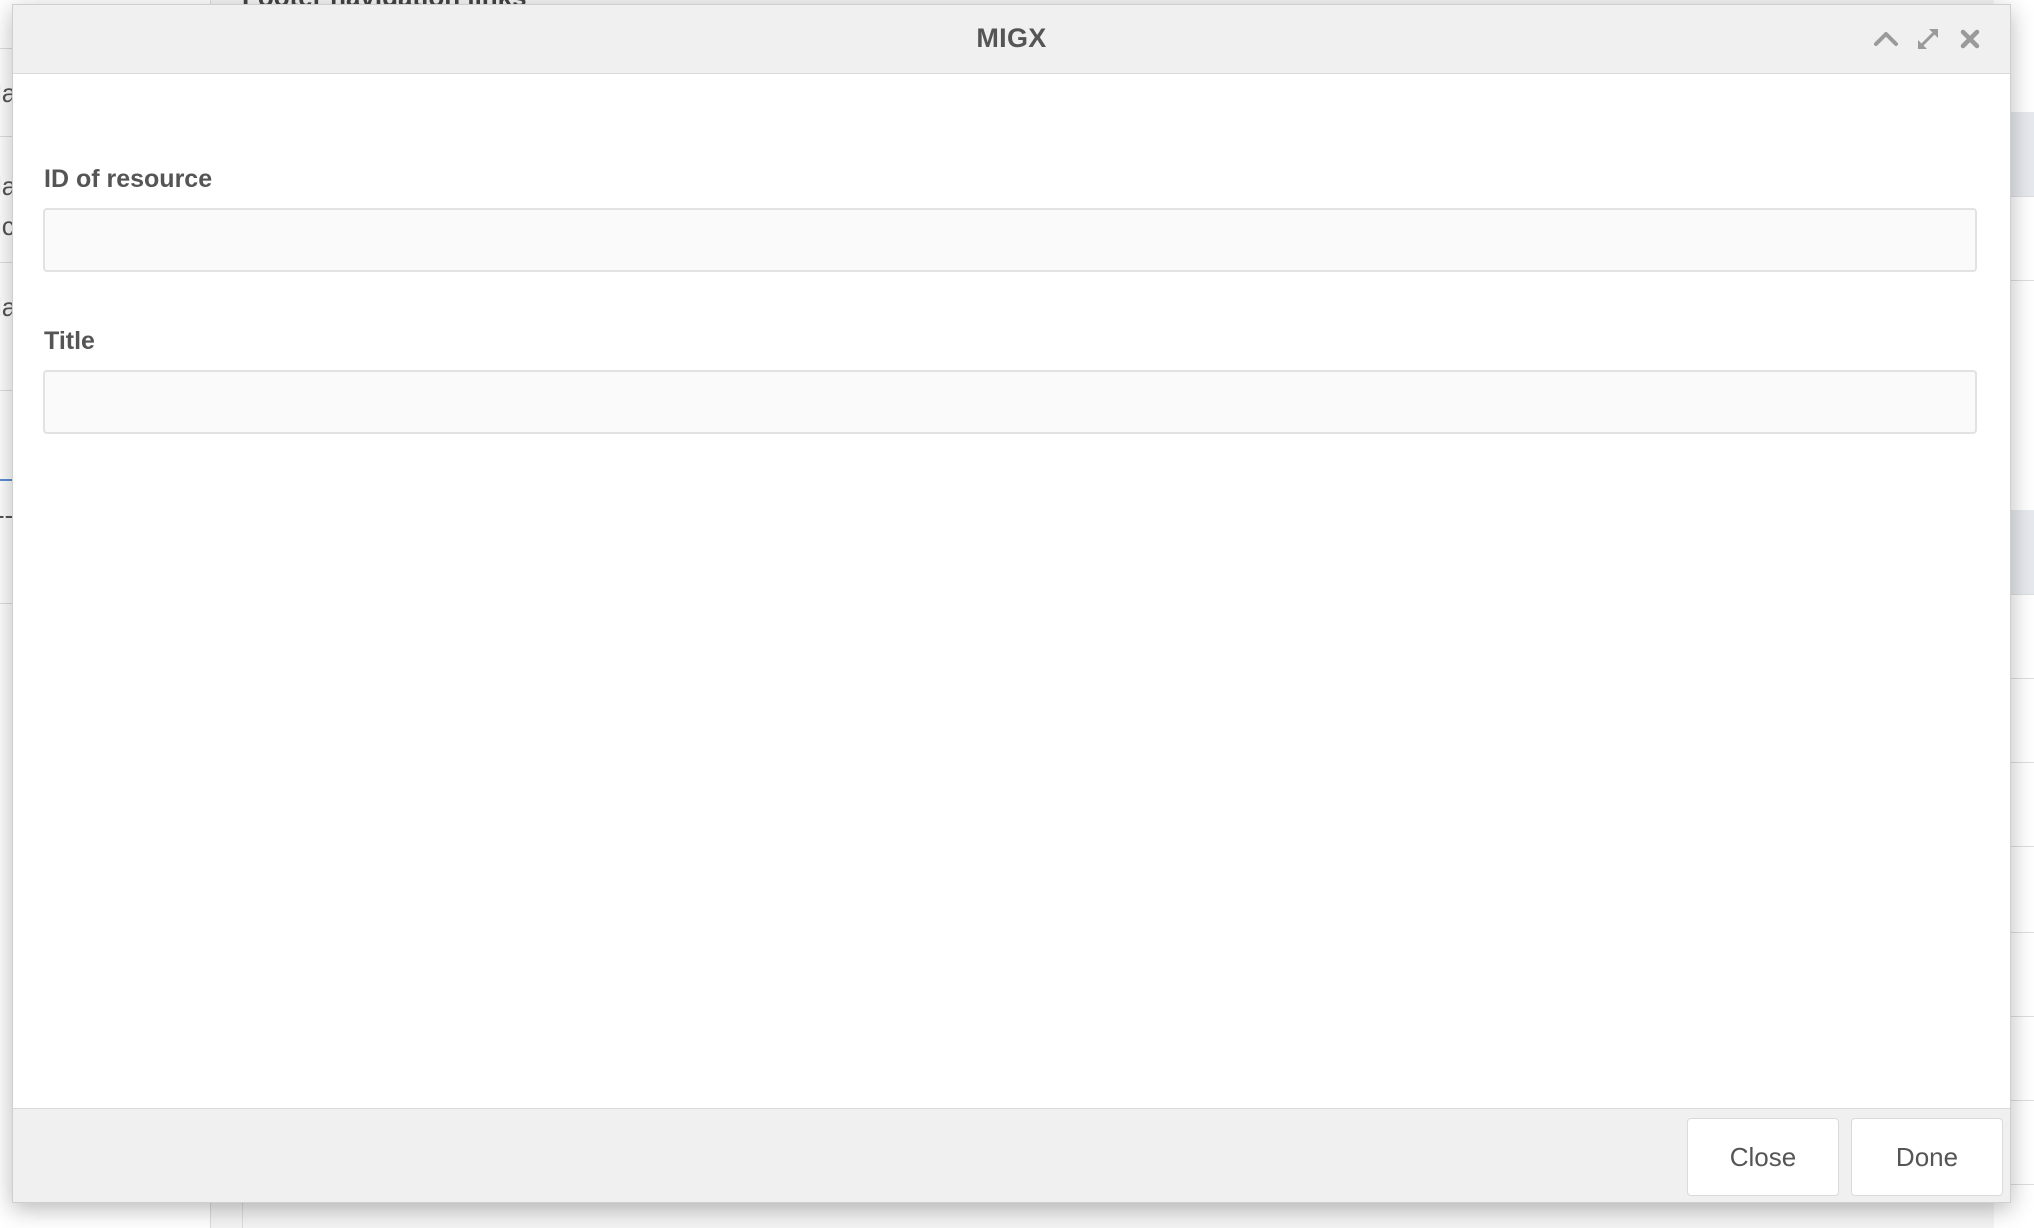 The image size is (2034, 1228). Describe the element at coordinates (1763, 1157) in the screenshot. I see `close-button: Close` at that location.